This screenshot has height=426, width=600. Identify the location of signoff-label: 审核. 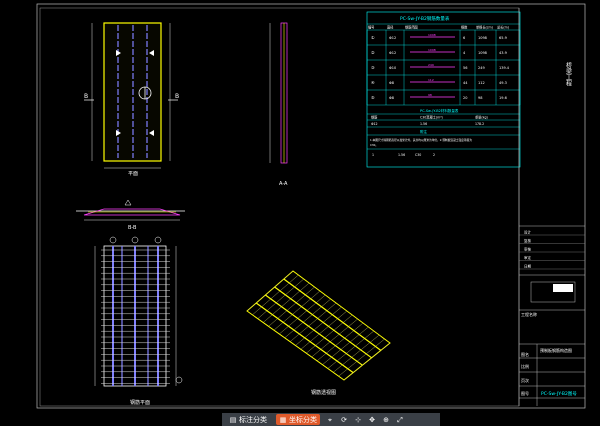
(528, 249).